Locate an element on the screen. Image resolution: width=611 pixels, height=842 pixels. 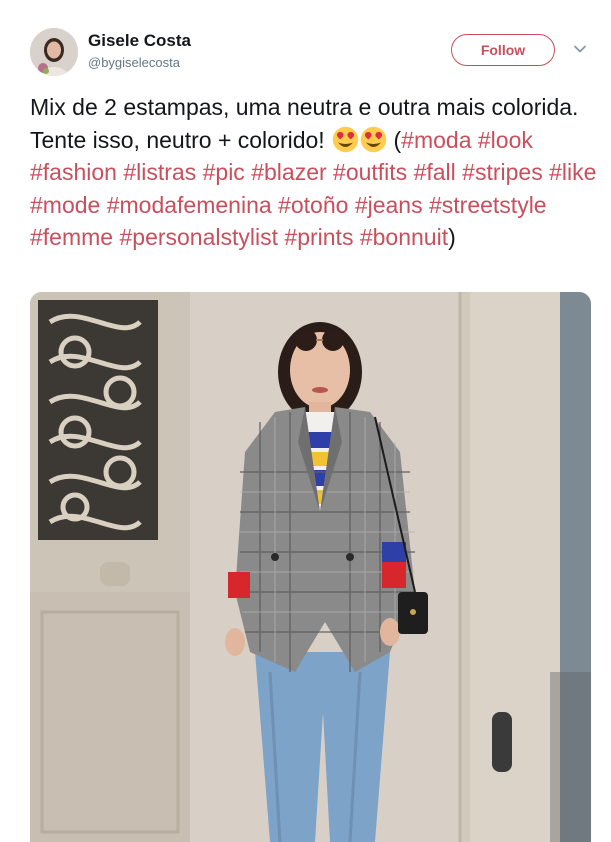
display-name: Gisele Costa is located at coordinates (139, 41).